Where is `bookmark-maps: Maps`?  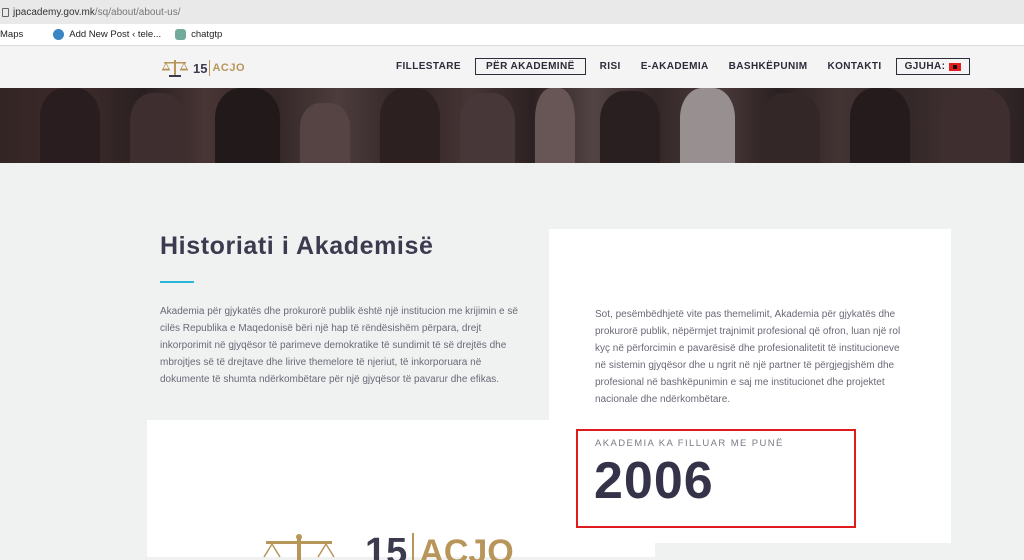 bookmark-maps: Maps is located at coordinates (11, 34).